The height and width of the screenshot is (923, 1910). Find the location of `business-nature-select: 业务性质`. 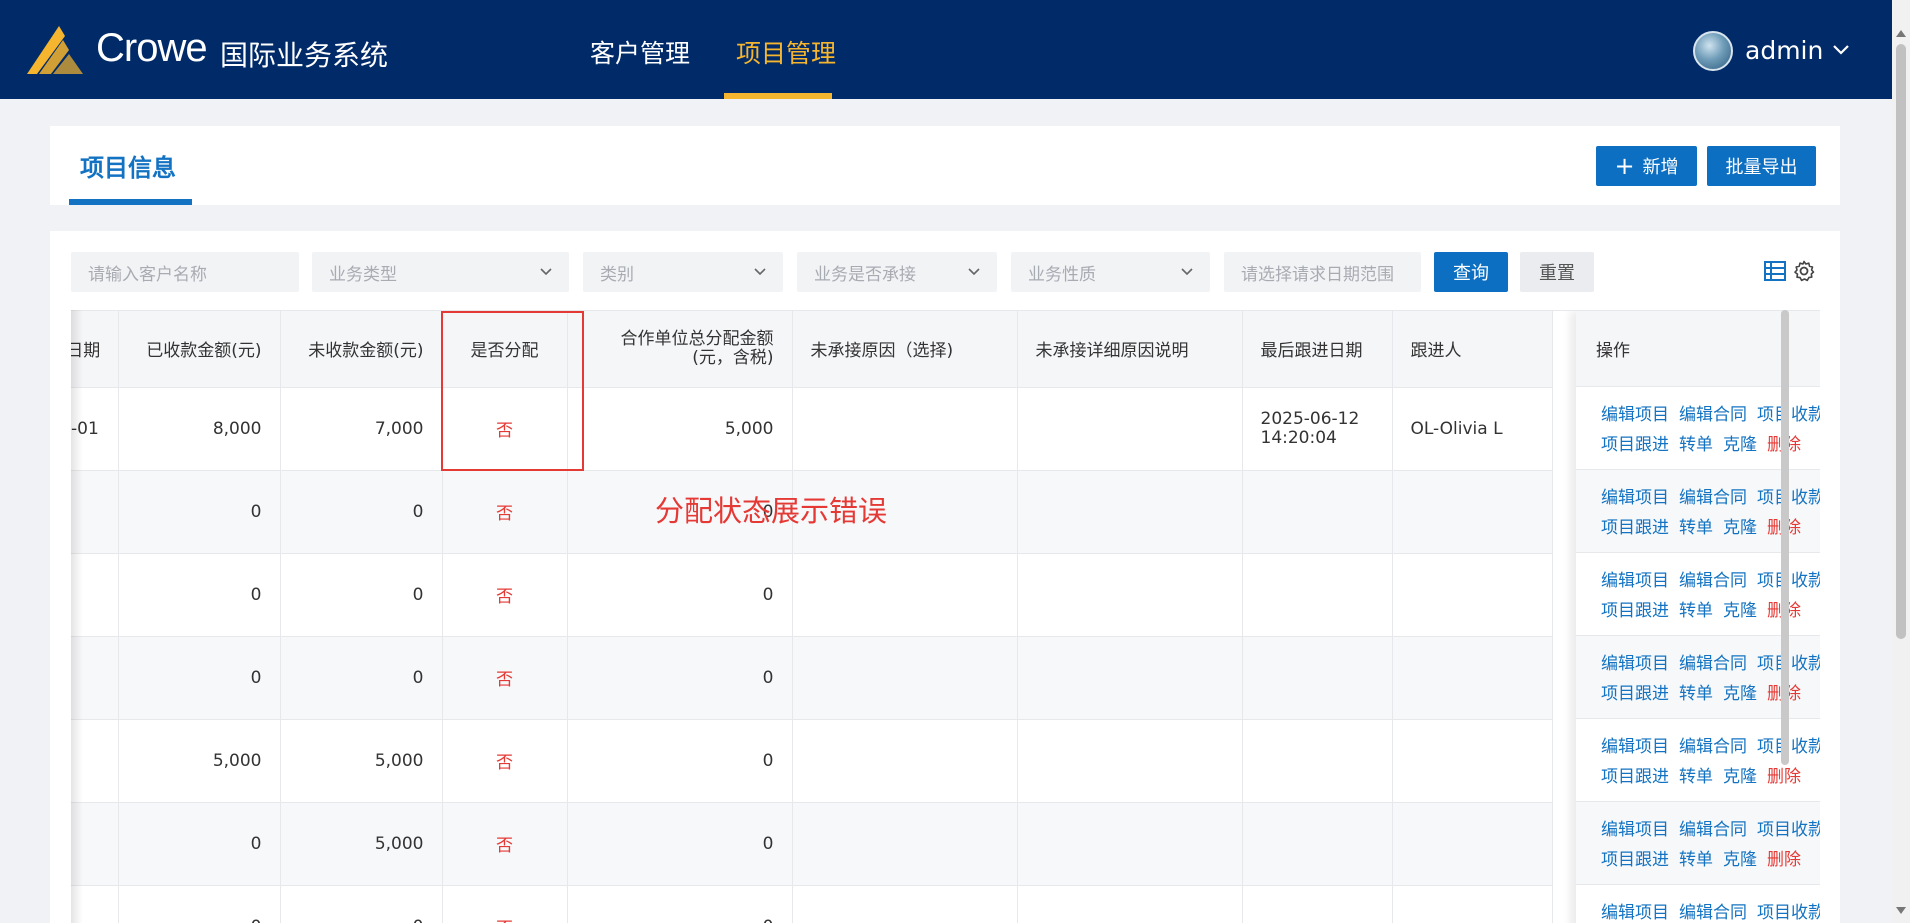

business-nature-select: 业务性质 is located at coordinates (1110, 272).